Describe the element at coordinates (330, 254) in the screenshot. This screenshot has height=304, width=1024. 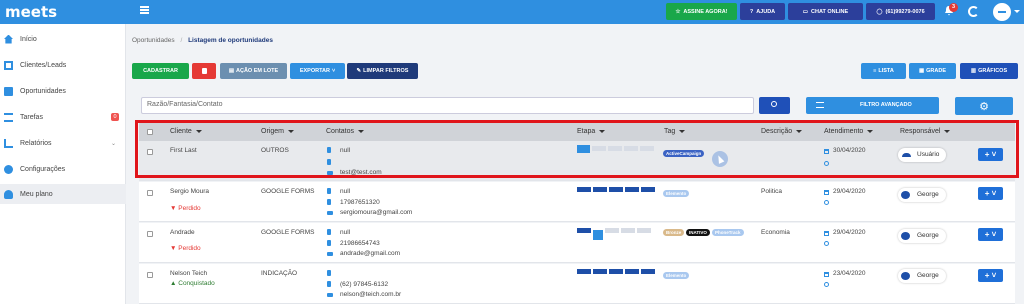
I see `email-icon` at that location.